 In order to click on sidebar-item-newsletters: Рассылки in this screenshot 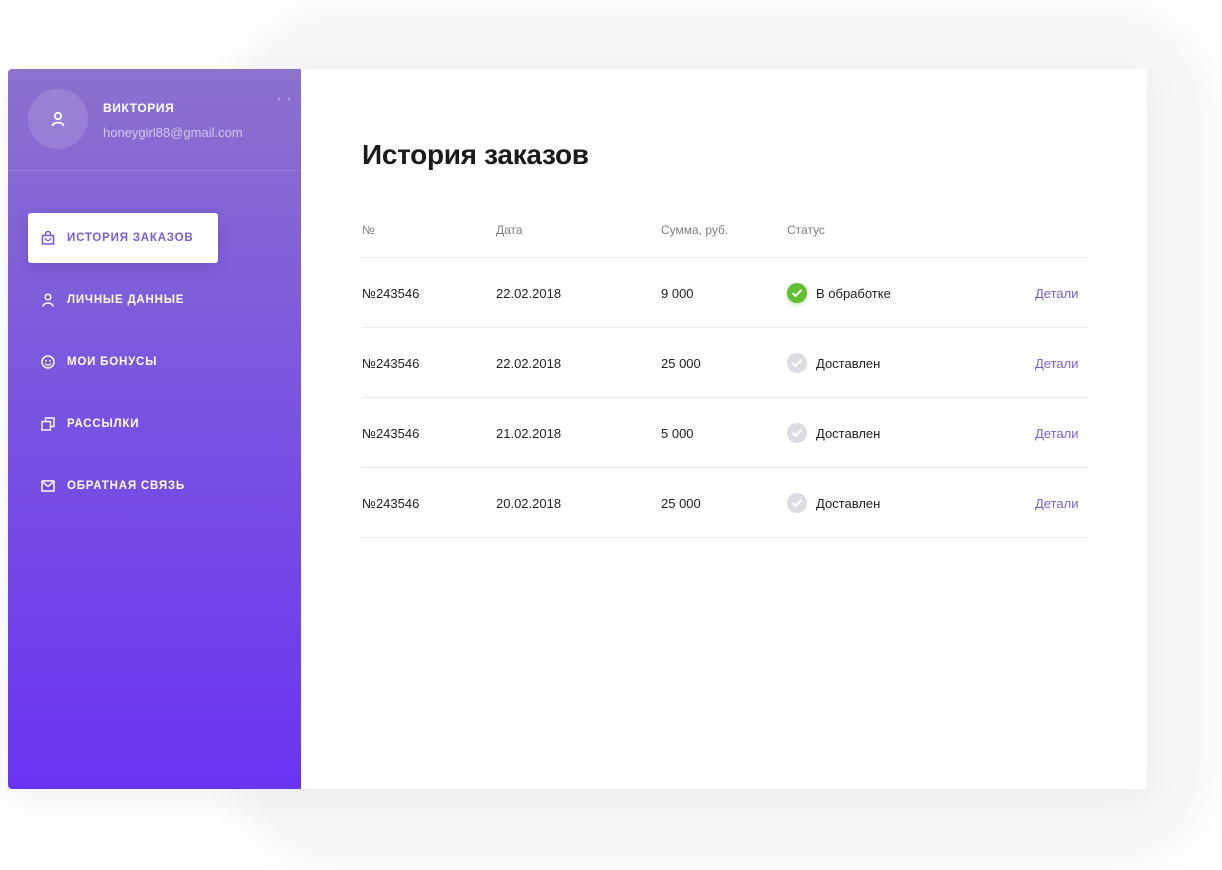, I will do `click(123, 424)`.